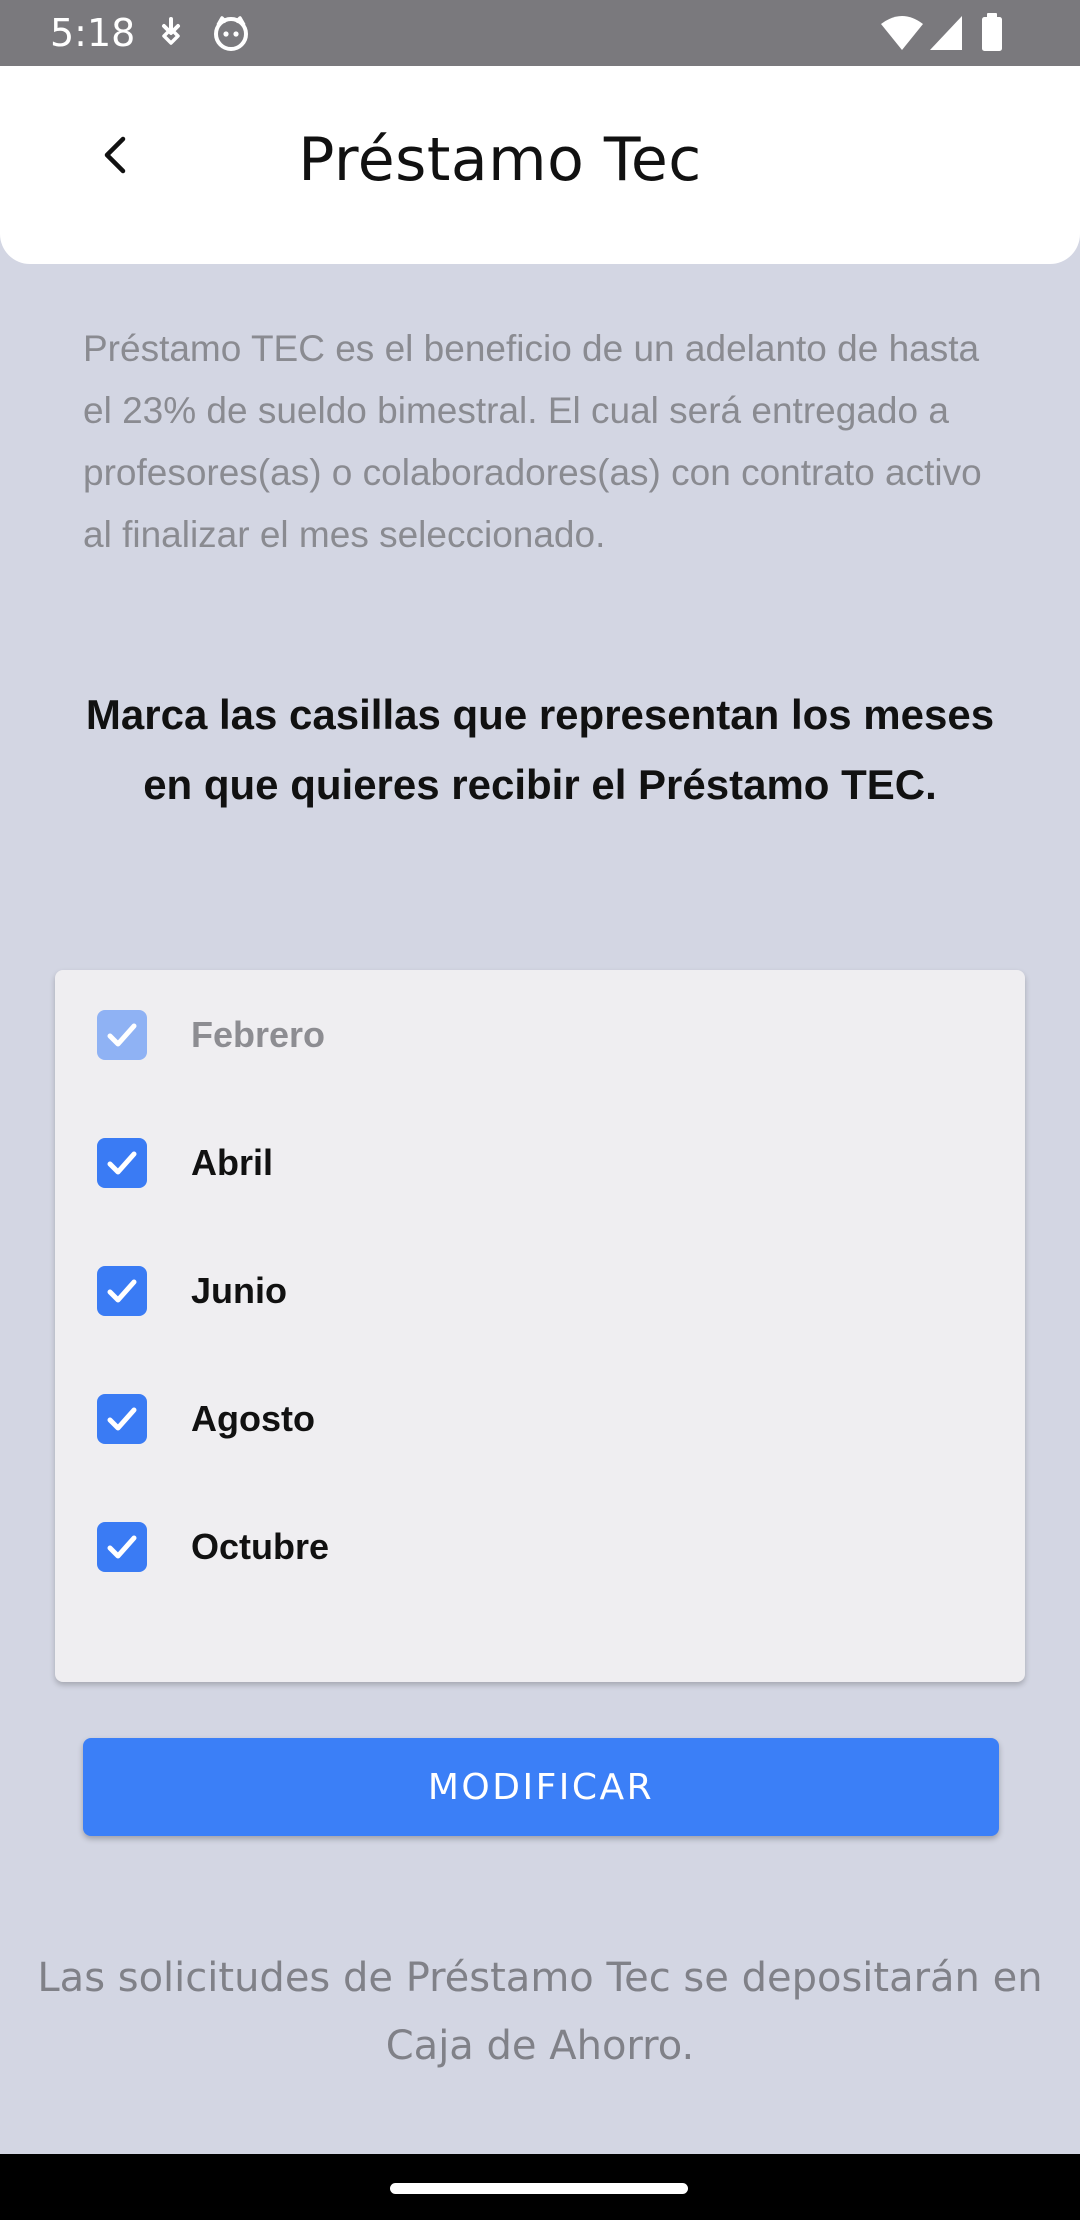 The image size is (1080, 2220). I want to click on month-checkbox-octubre: Octubre, so click(213, 1547).